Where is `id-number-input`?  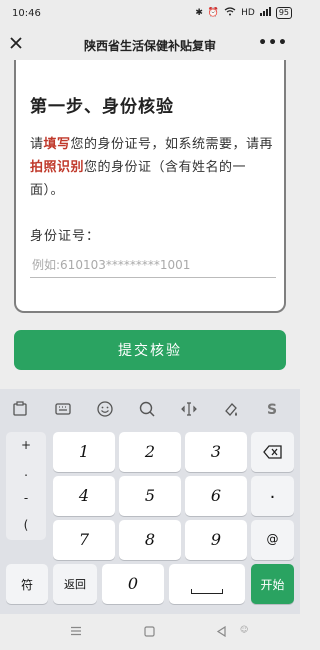 id-number-input is located at coordinates (153, 265).